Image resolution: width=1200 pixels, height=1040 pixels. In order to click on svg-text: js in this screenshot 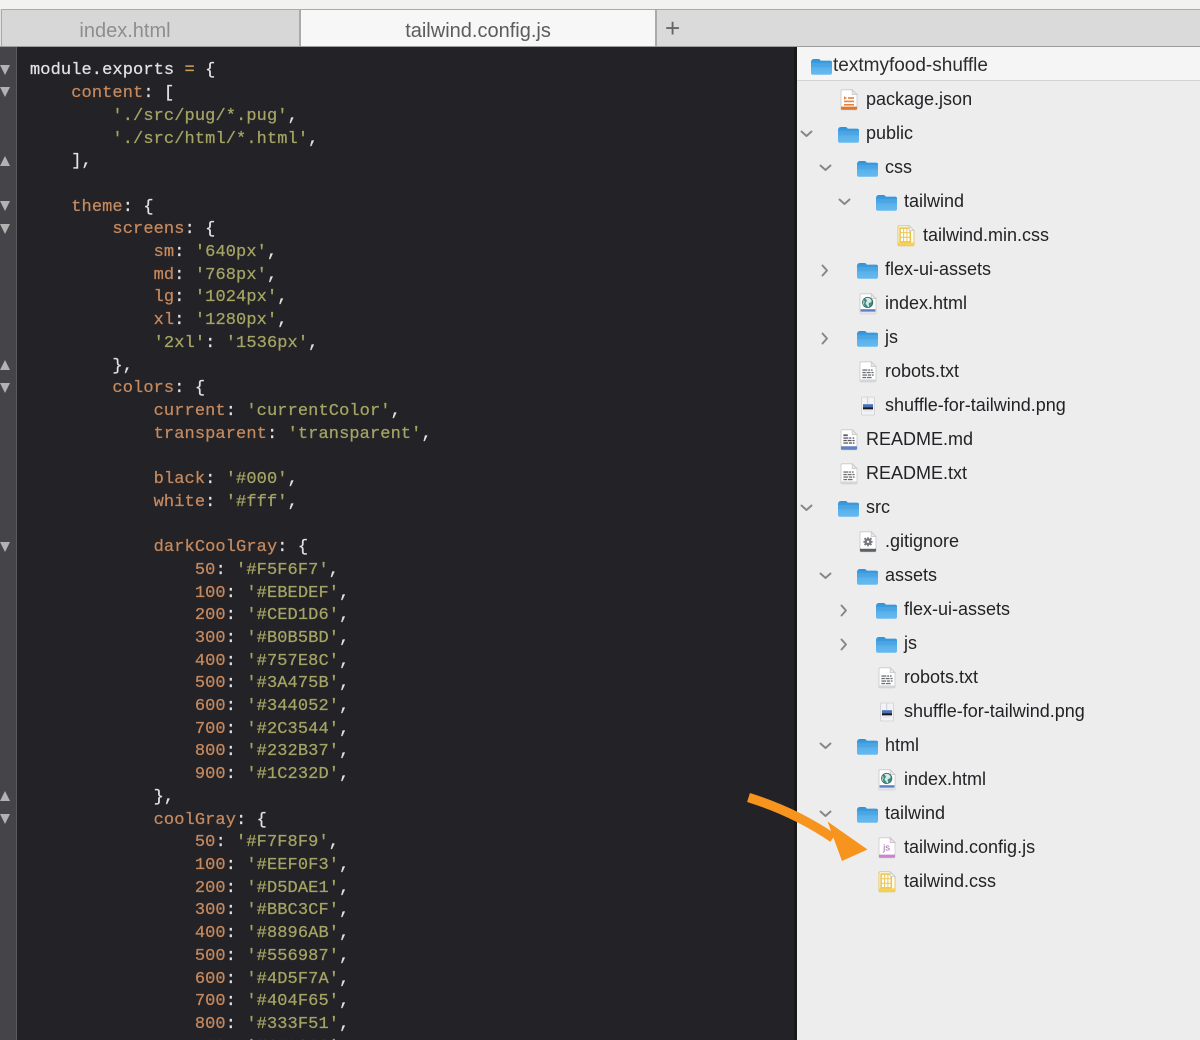, I will do `click(886, 848)`.